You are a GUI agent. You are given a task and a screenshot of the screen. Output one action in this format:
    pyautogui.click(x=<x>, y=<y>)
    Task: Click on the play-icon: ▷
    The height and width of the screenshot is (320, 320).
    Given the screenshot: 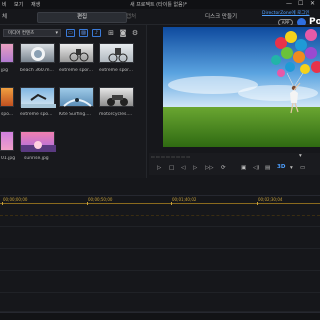 What is the action you would take?
    pyautogui.click(x=159, y=168)
    